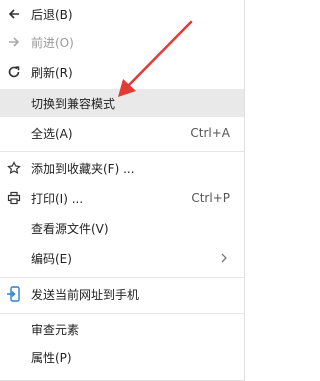 The width and height of the screenshot is (320, 381). What do you see at coordinates (14, 42) in the screenshot?
I see `forward-arrow-icon` at bounding box center [14, 42].